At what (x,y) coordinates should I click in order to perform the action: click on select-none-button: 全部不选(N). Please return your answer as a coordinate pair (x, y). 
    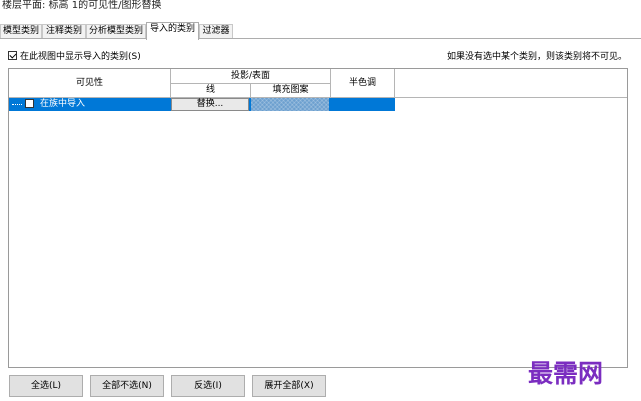
    Looking at the image, I should click on (127, 386).